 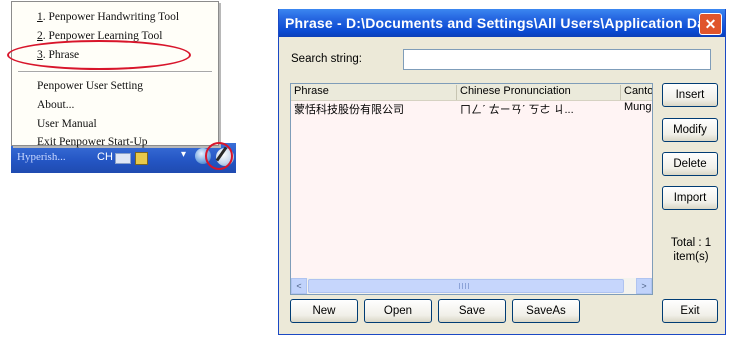 I want to click on open-button: Open, so click(x=398, y=311).